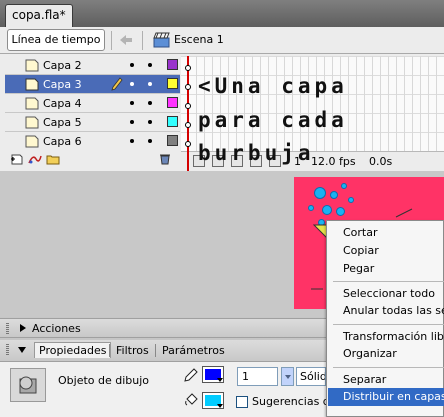  What do you see at coordinates (381, 161) in the screenshot?
I see `elapsed-time-readout: 0.0s` at bounding box center [381, 161].